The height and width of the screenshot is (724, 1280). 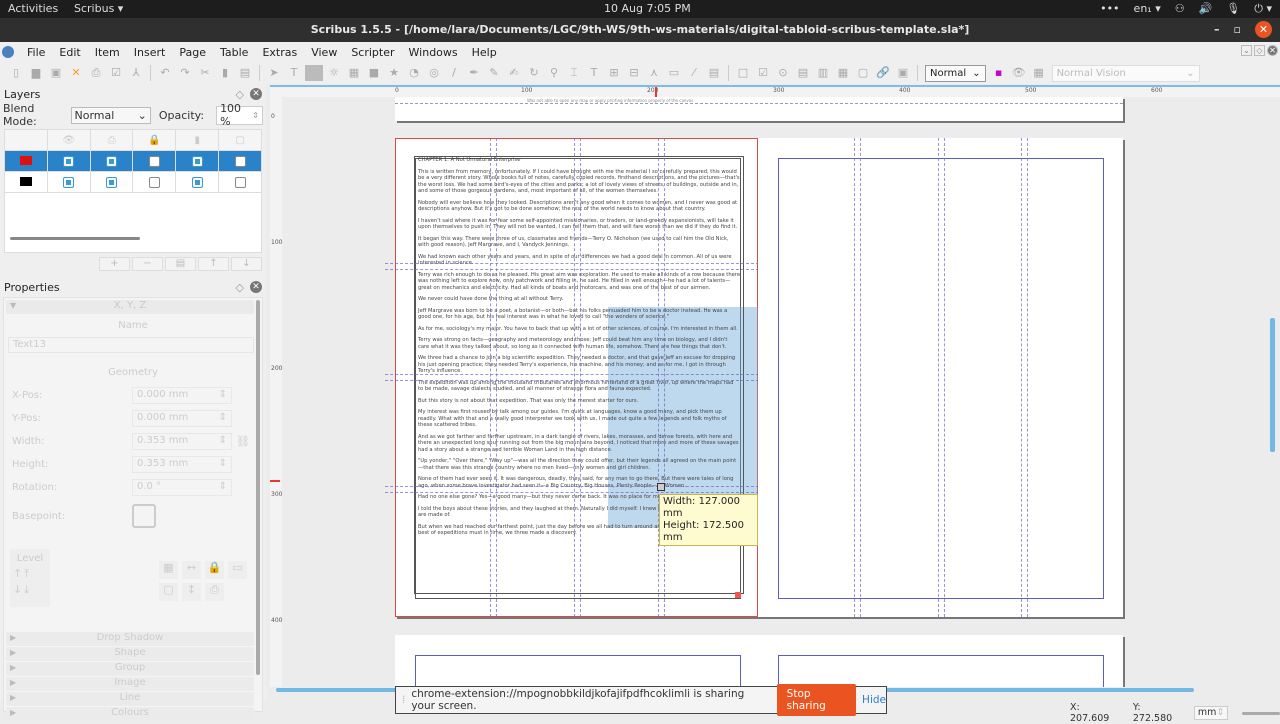 What do you see at coordinates (454, 73) in the screenshot?
I see `line-tool-icon: /` at bounding box center [454, 73].